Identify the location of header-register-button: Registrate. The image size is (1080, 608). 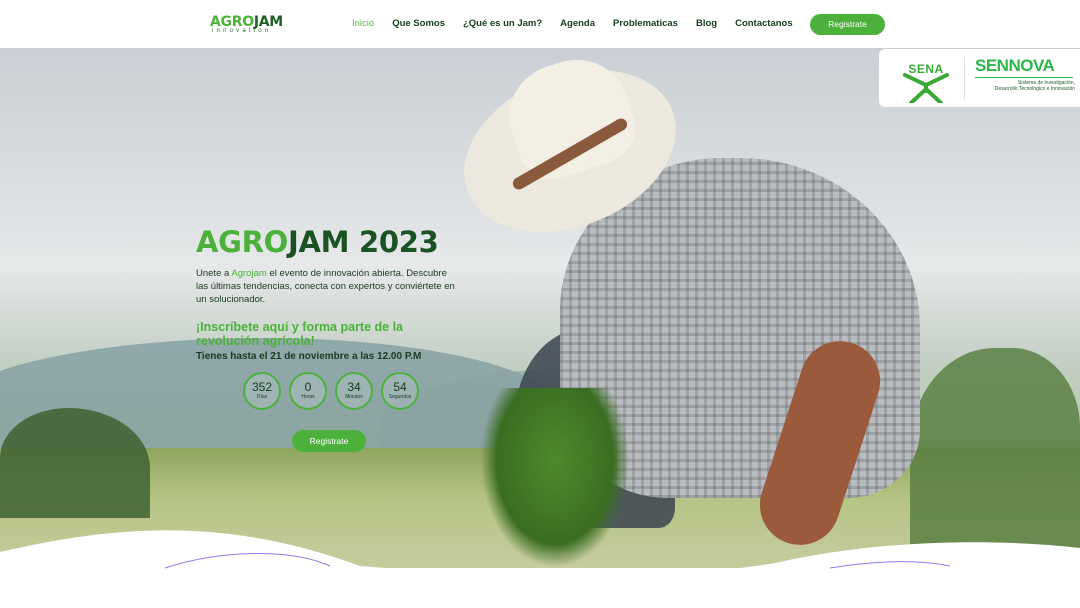
(847, 24).